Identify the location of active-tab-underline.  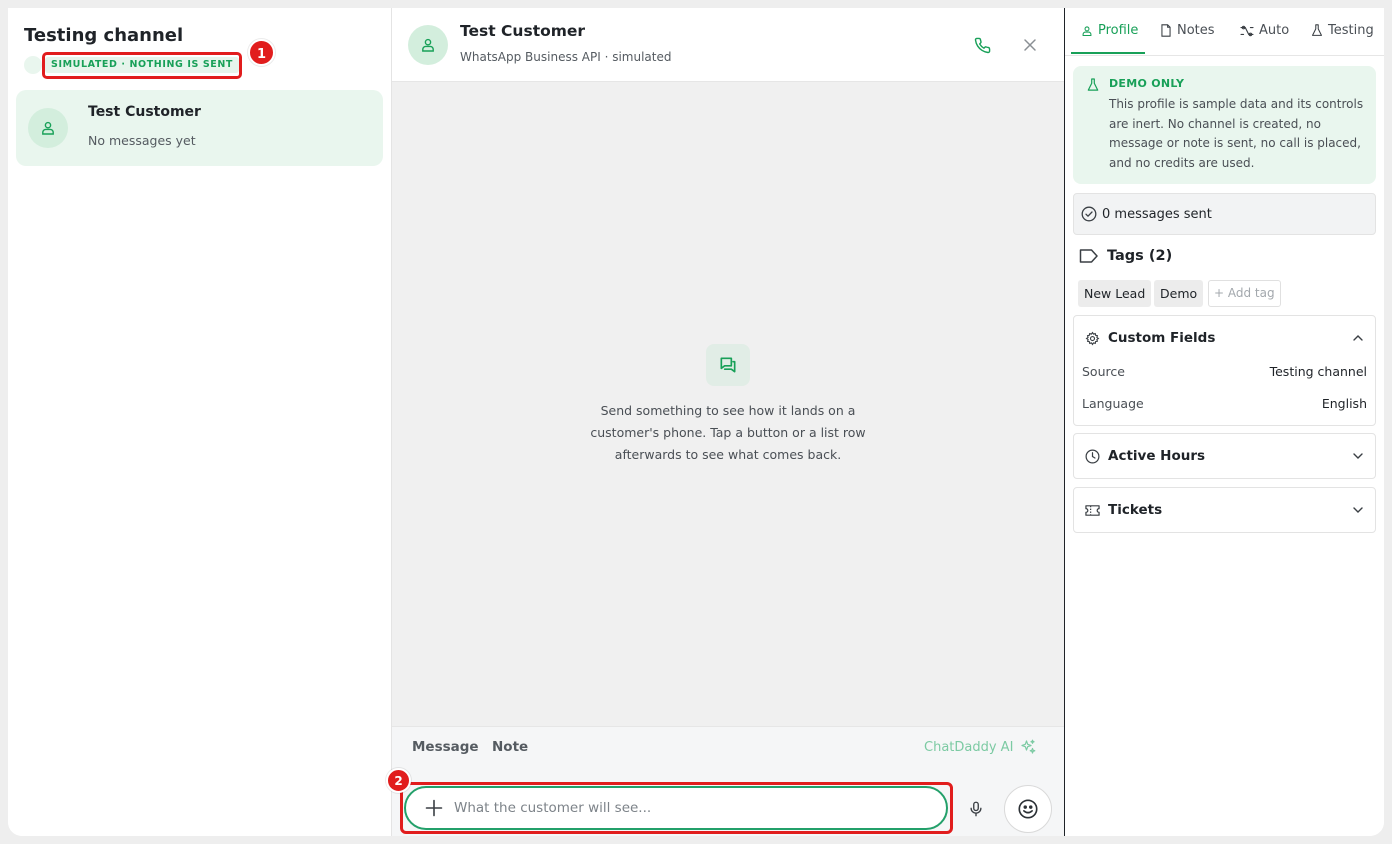
(1108, 53).